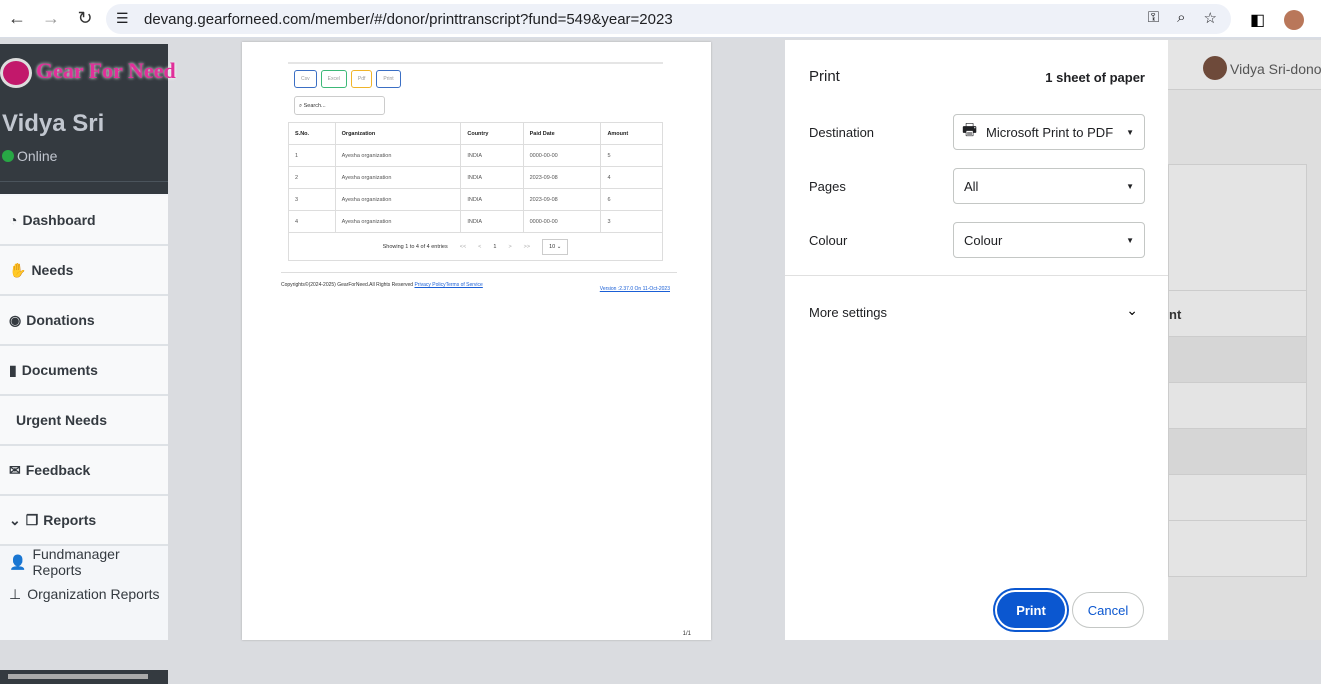 This screenshot has width=1321, height=684. What do you see at coordinates (828, 240) in the screenshot?
I see `colour-label: Colour` at bounding box center [828, 240].